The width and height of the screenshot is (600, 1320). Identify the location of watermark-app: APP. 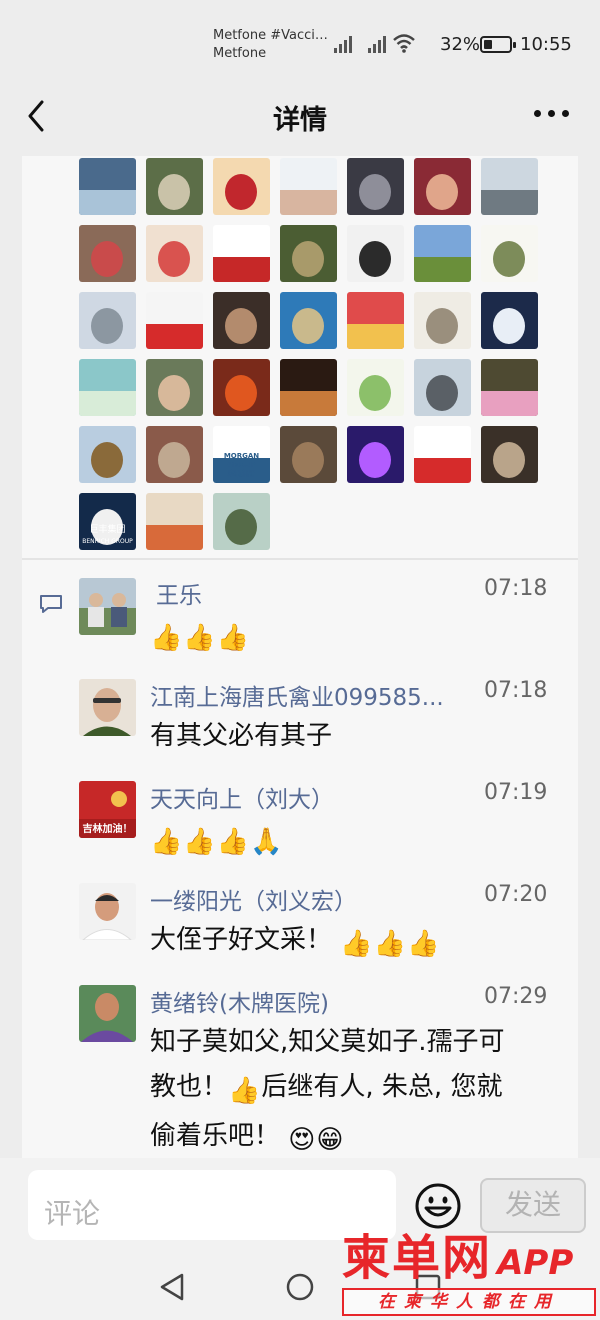
(535, 1263).